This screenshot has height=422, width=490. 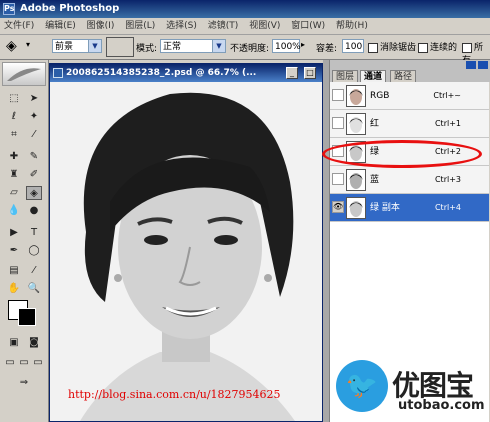 What do you see at coordinates (14, 289) in the screenshot?
I see `hand-tool-icon: ✋` at bounding box center [14, 289].